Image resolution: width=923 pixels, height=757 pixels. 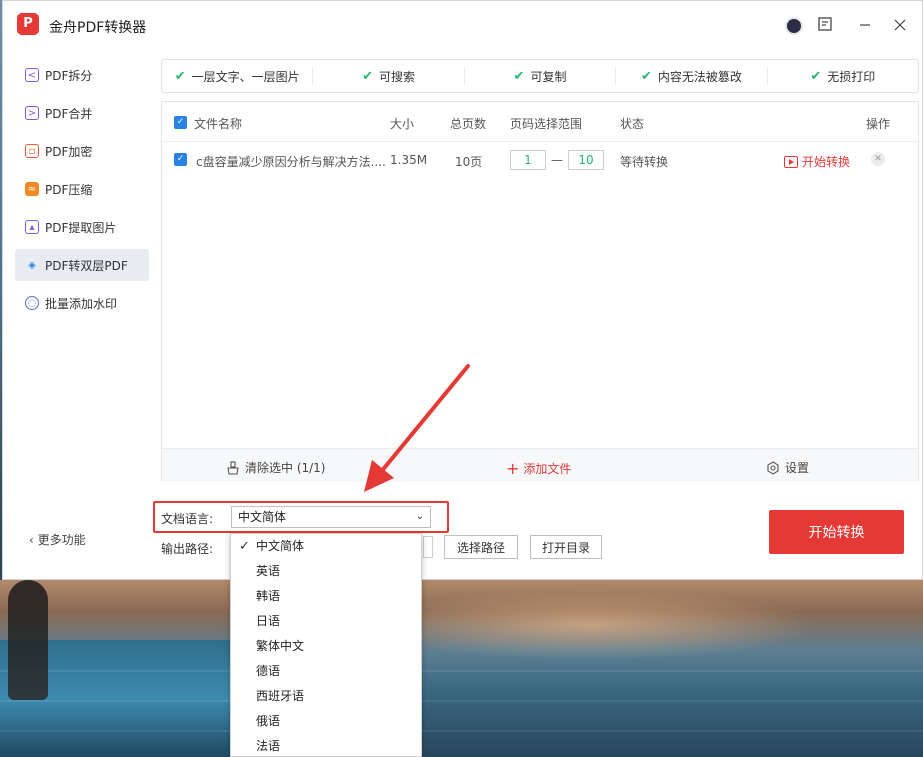 I want to click on lock-icon: ▫, so click(x=32, y=151).